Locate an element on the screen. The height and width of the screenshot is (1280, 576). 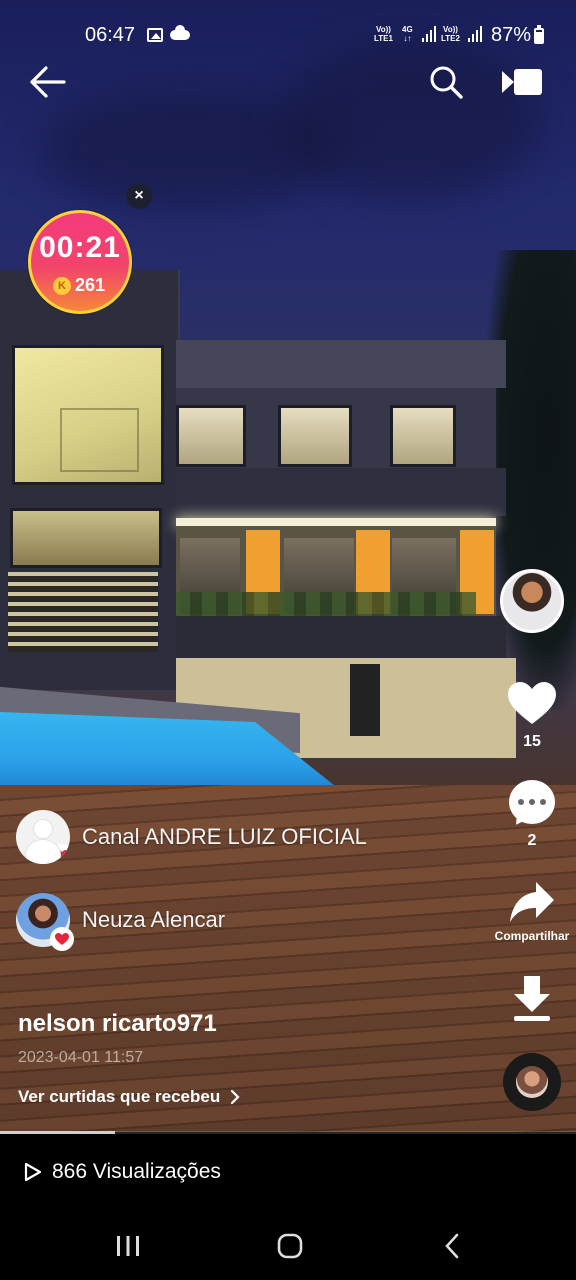
sim2-top: Vo)) is located at coordinates (450, 29).